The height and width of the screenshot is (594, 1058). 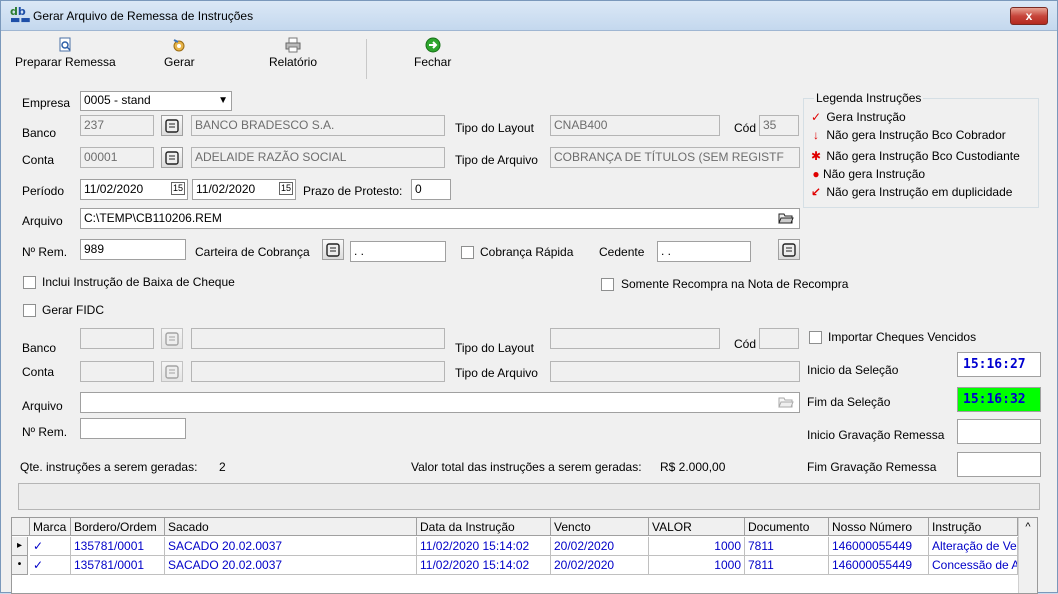 What do you see at coordinates (745, 128) in the screenshot?
I see `cod-label: Cód` at bounding box center [745, 128].